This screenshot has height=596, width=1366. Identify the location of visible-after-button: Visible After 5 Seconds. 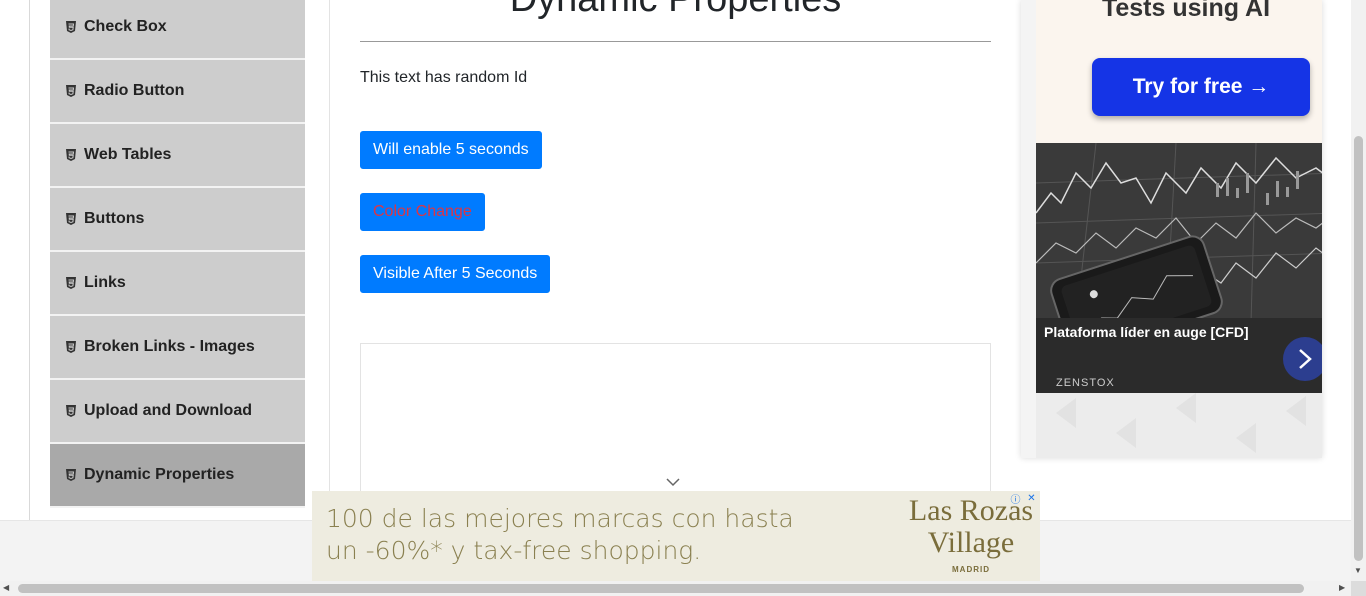
(455, 274).